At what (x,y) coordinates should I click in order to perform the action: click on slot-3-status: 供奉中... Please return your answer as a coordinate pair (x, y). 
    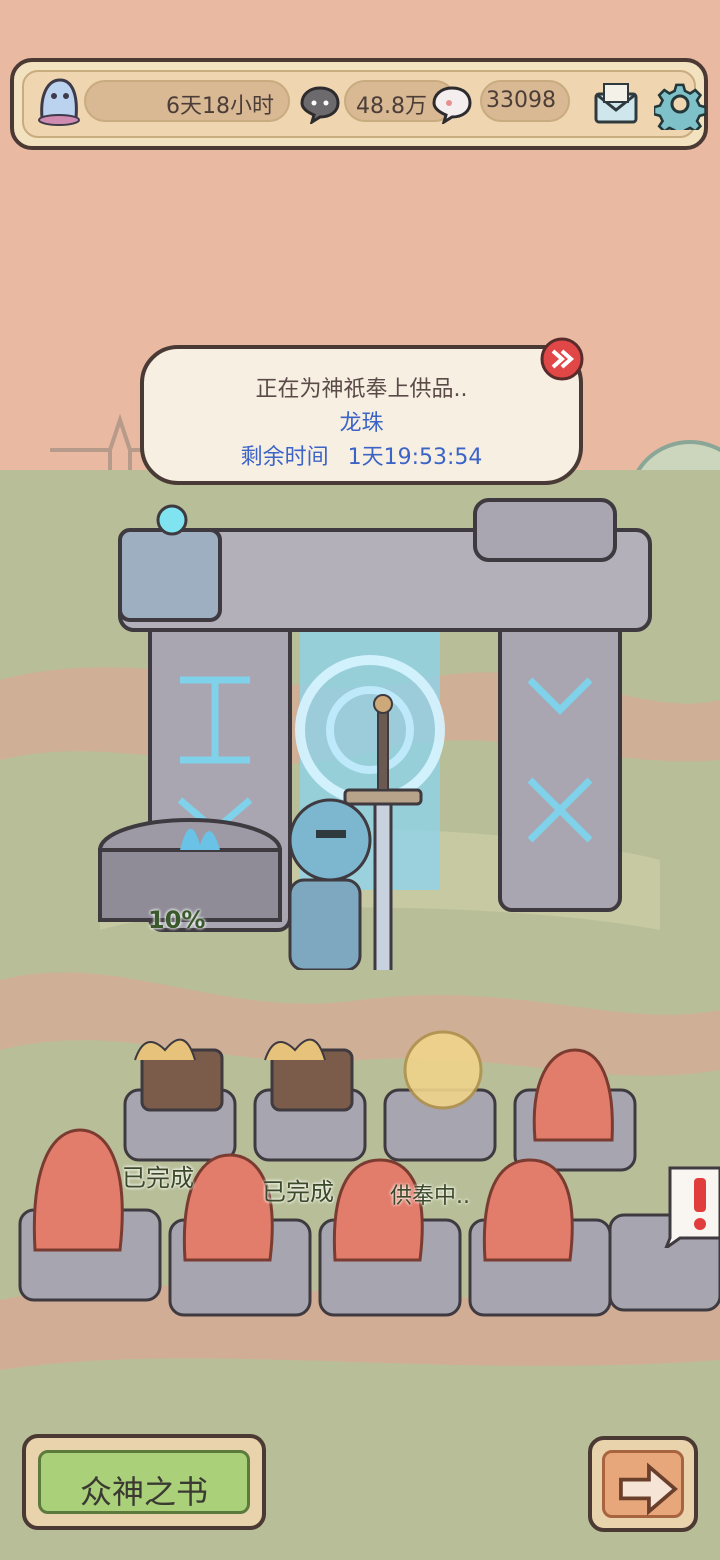
    Looking at the image, I should click on (430, 1196).